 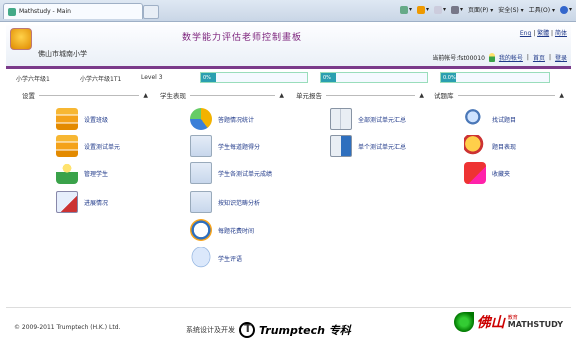 I want to click on feeds-button: ▾, so click(x=422, y=9).